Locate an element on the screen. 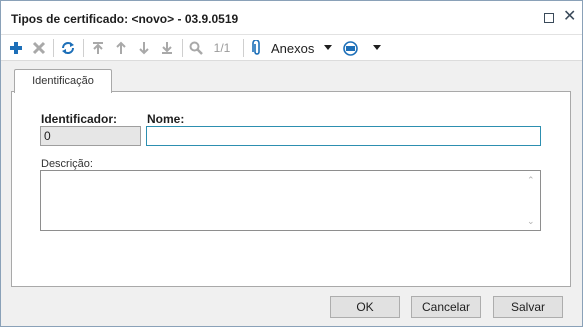 The height and width of the screenshot is (327, 583). ok-button: OK is located at coordinates (365, 307).